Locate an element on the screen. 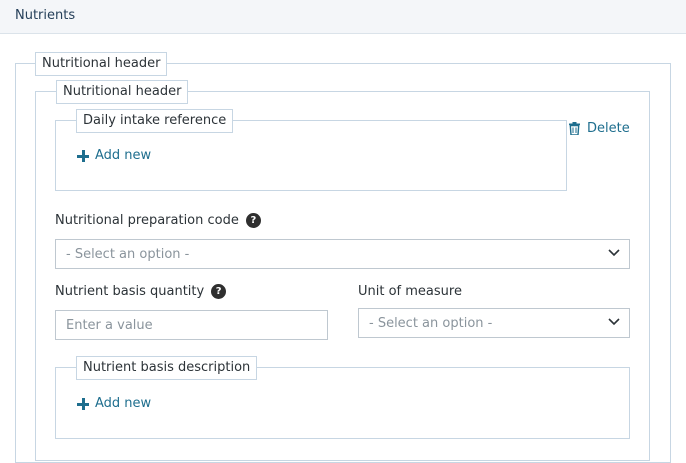 This screenshot has width=686, height=463. basis-description-add-new-button: Add new is located at coordinates (114, 403).